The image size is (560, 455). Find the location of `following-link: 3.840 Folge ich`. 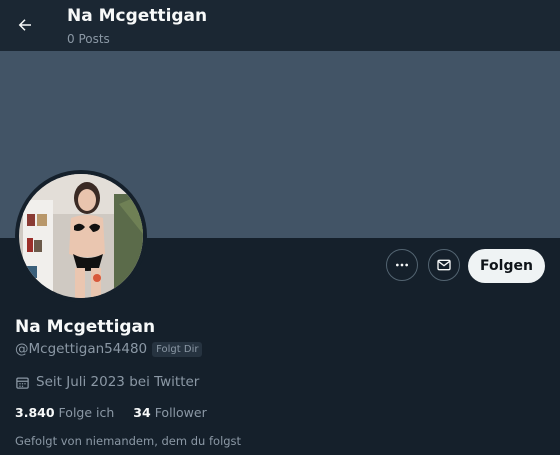

following-link: 3.840 Folge ich is located at coordinates (64, 412).